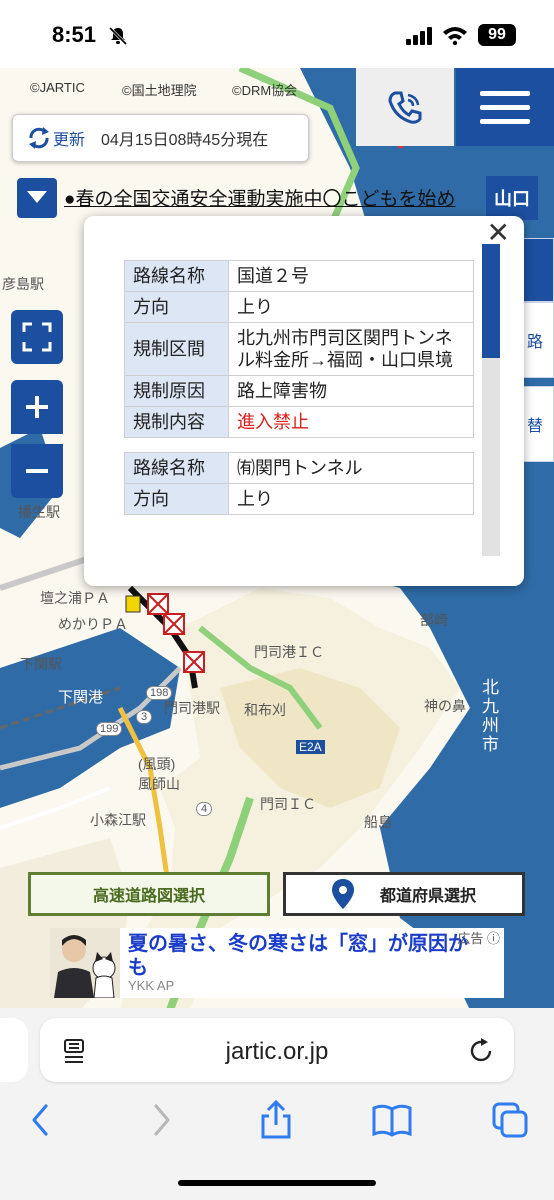 Image resolution: width=554 pixels, height=1200 pixels. Describe the element at coordinates (39, 138) in the screenshot. I see `refresh-icon` at that location.